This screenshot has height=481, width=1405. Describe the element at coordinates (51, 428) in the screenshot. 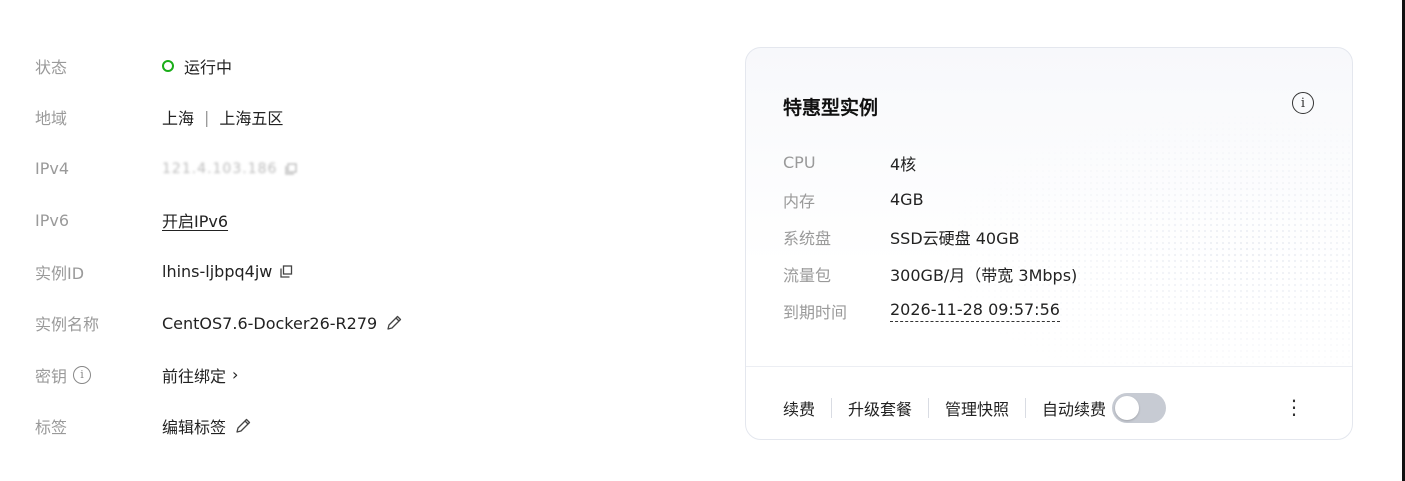

I see `tags-label: 标签` at that location.